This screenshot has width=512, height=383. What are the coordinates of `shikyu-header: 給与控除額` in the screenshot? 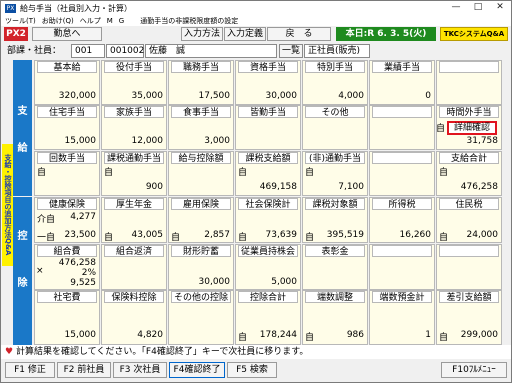 It's located at (201, 158).